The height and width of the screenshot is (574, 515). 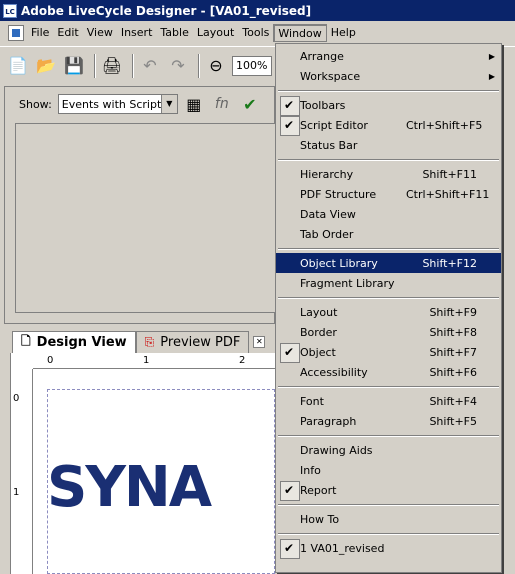 What do you see at coordinates (26, 341) in the screenshot?
I see `page-icon: 🗋` at bounding box center [26, 341].